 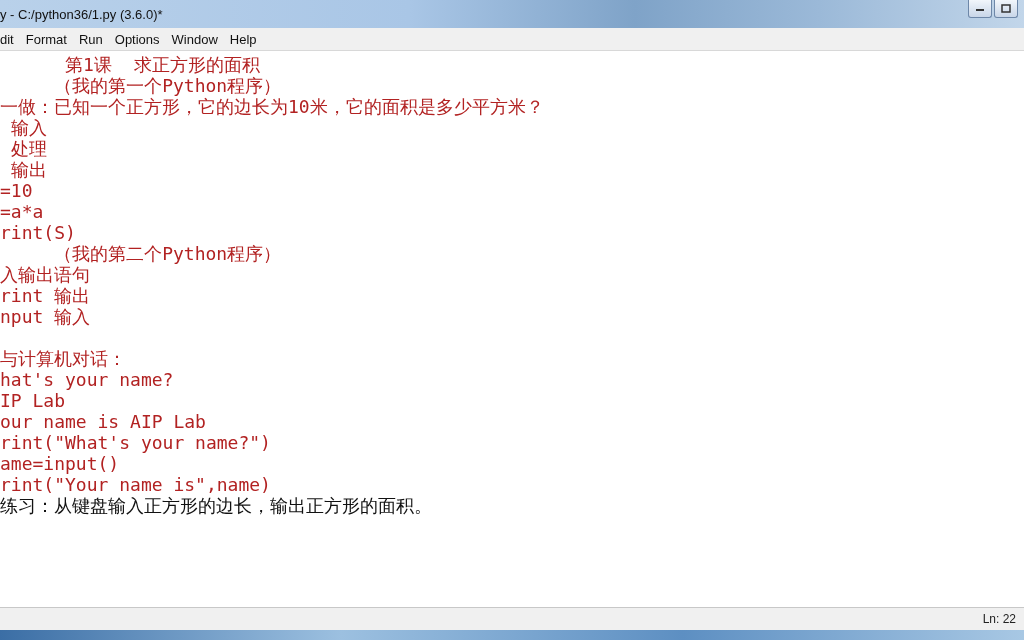 I want to click on code-line: 一做：已知一个正方形，它的边长为10米，它的面积是多少平方米？, so click(x=272, y=106).